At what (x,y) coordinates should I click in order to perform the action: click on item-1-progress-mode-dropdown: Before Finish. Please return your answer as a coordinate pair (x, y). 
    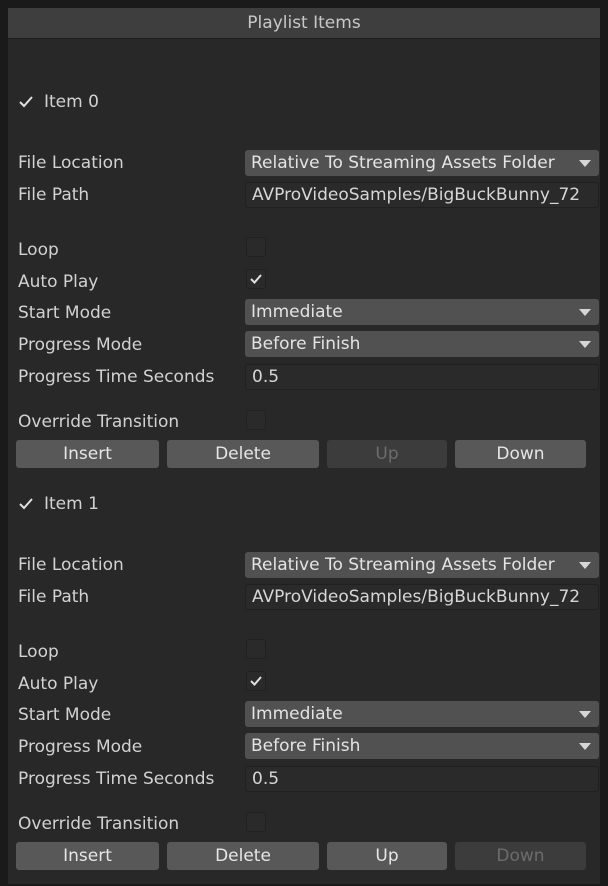
    Looking at the image, I should click on (422, 746).